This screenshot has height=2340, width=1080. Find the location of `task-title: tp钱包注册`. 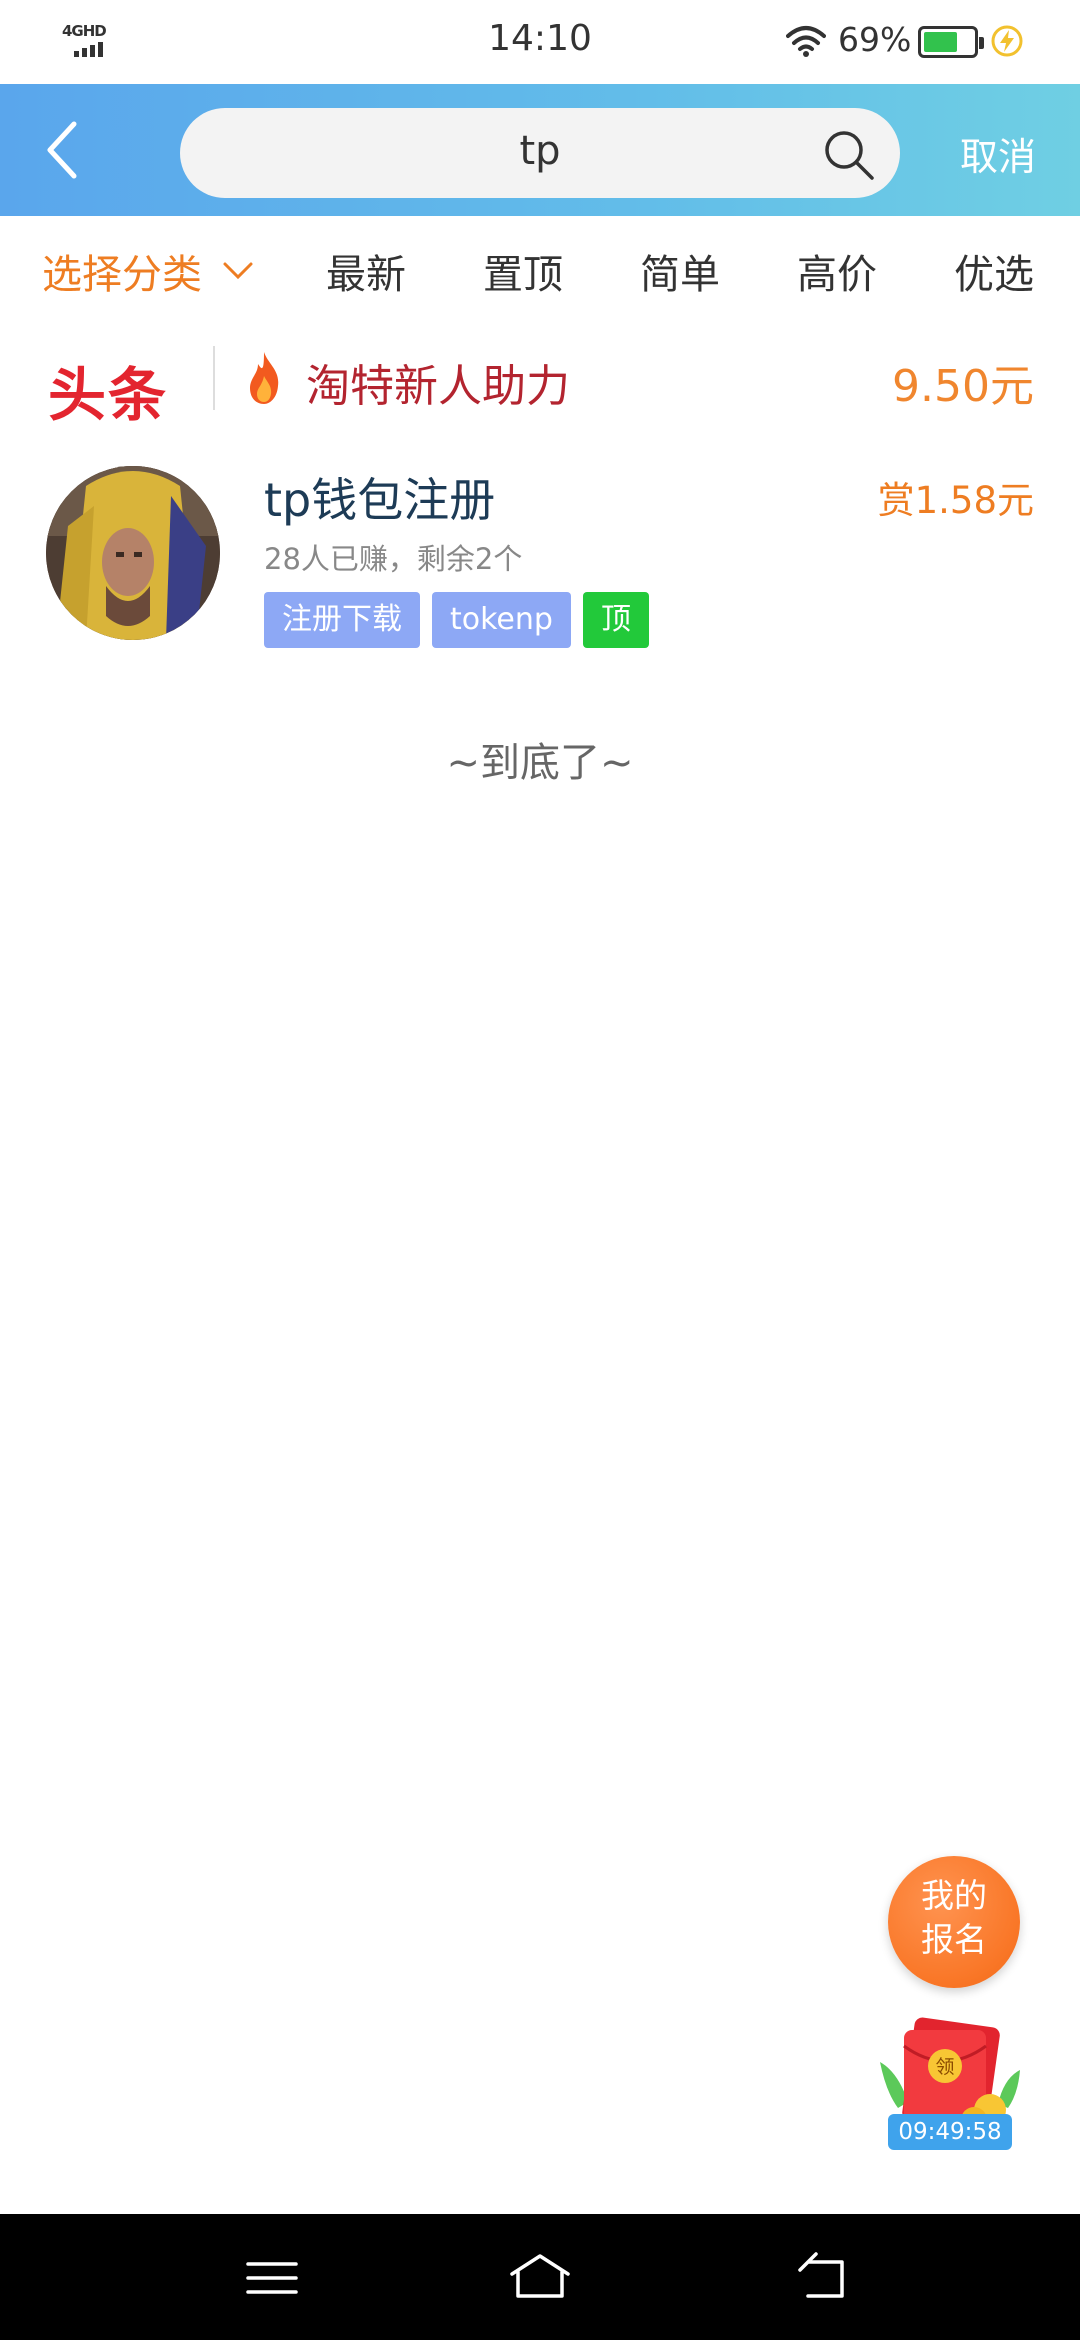

task-title: tp钱包注册 is located at coordinates (380, 500).